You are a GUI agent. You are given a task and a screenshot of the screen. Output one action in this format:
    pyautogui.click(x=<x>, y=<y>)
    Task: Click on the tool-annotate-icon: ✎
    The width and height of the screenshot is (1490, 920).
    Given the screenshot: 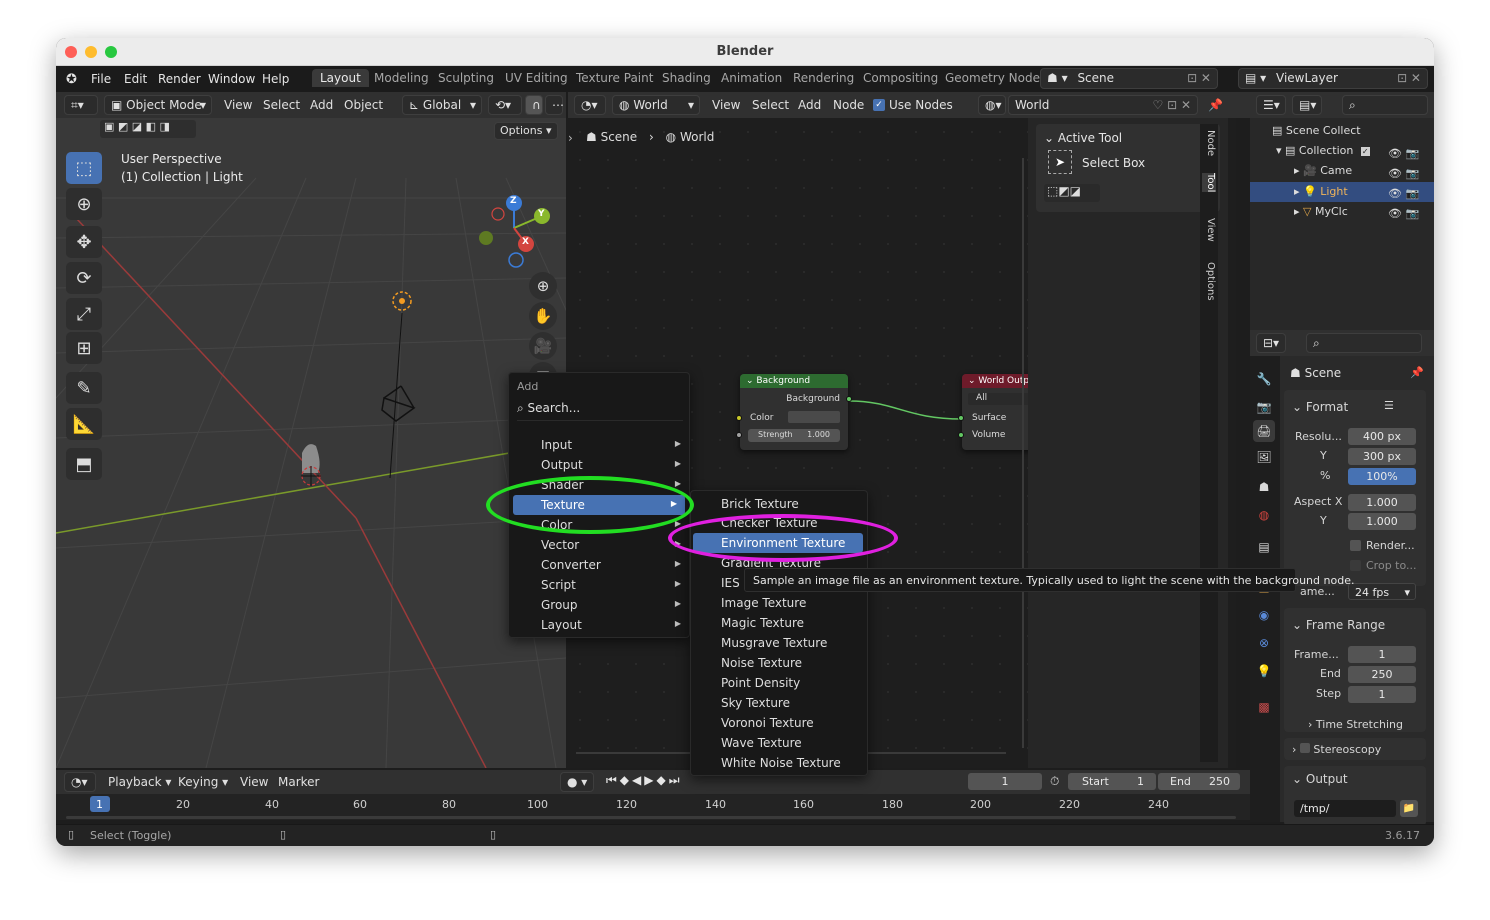 What is the action you would take?
    pyautogui.click(x=84, y=388)
    